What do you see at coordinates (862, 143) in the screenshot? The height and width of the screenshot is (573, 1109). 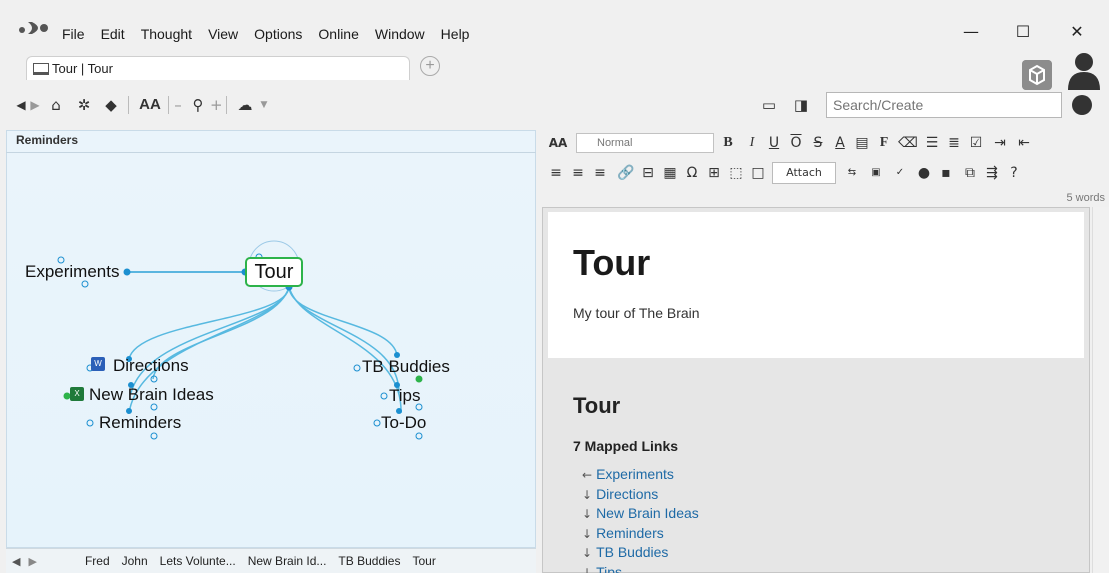 I see `highlight-icon: ▤` at bounding box center [862, 143].